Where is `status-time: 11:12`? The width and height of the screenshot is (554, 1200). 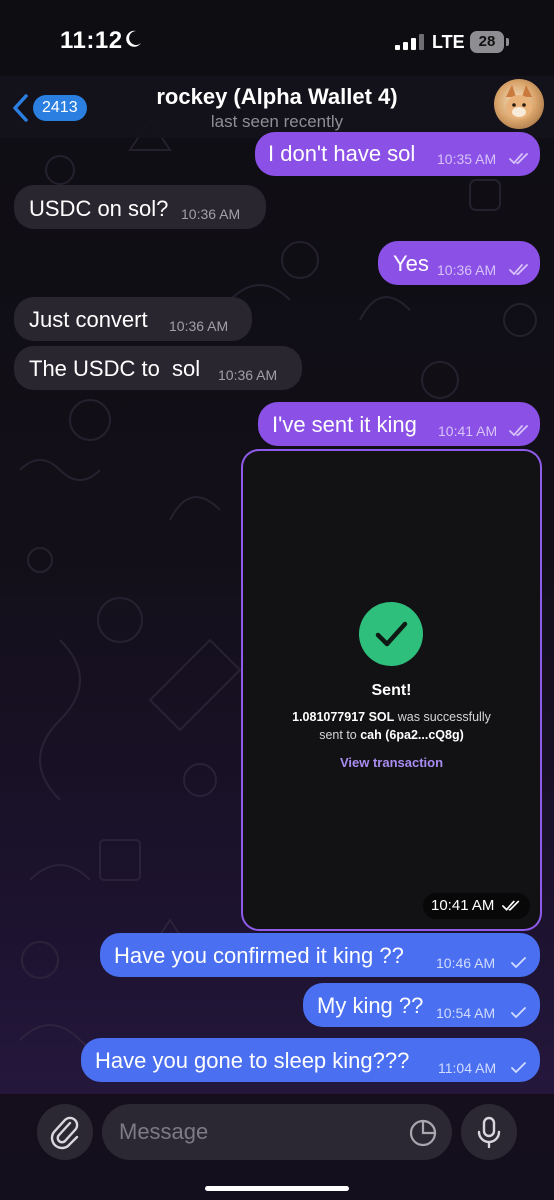
status-time: 11:12 is located at coordinates (91, 40).